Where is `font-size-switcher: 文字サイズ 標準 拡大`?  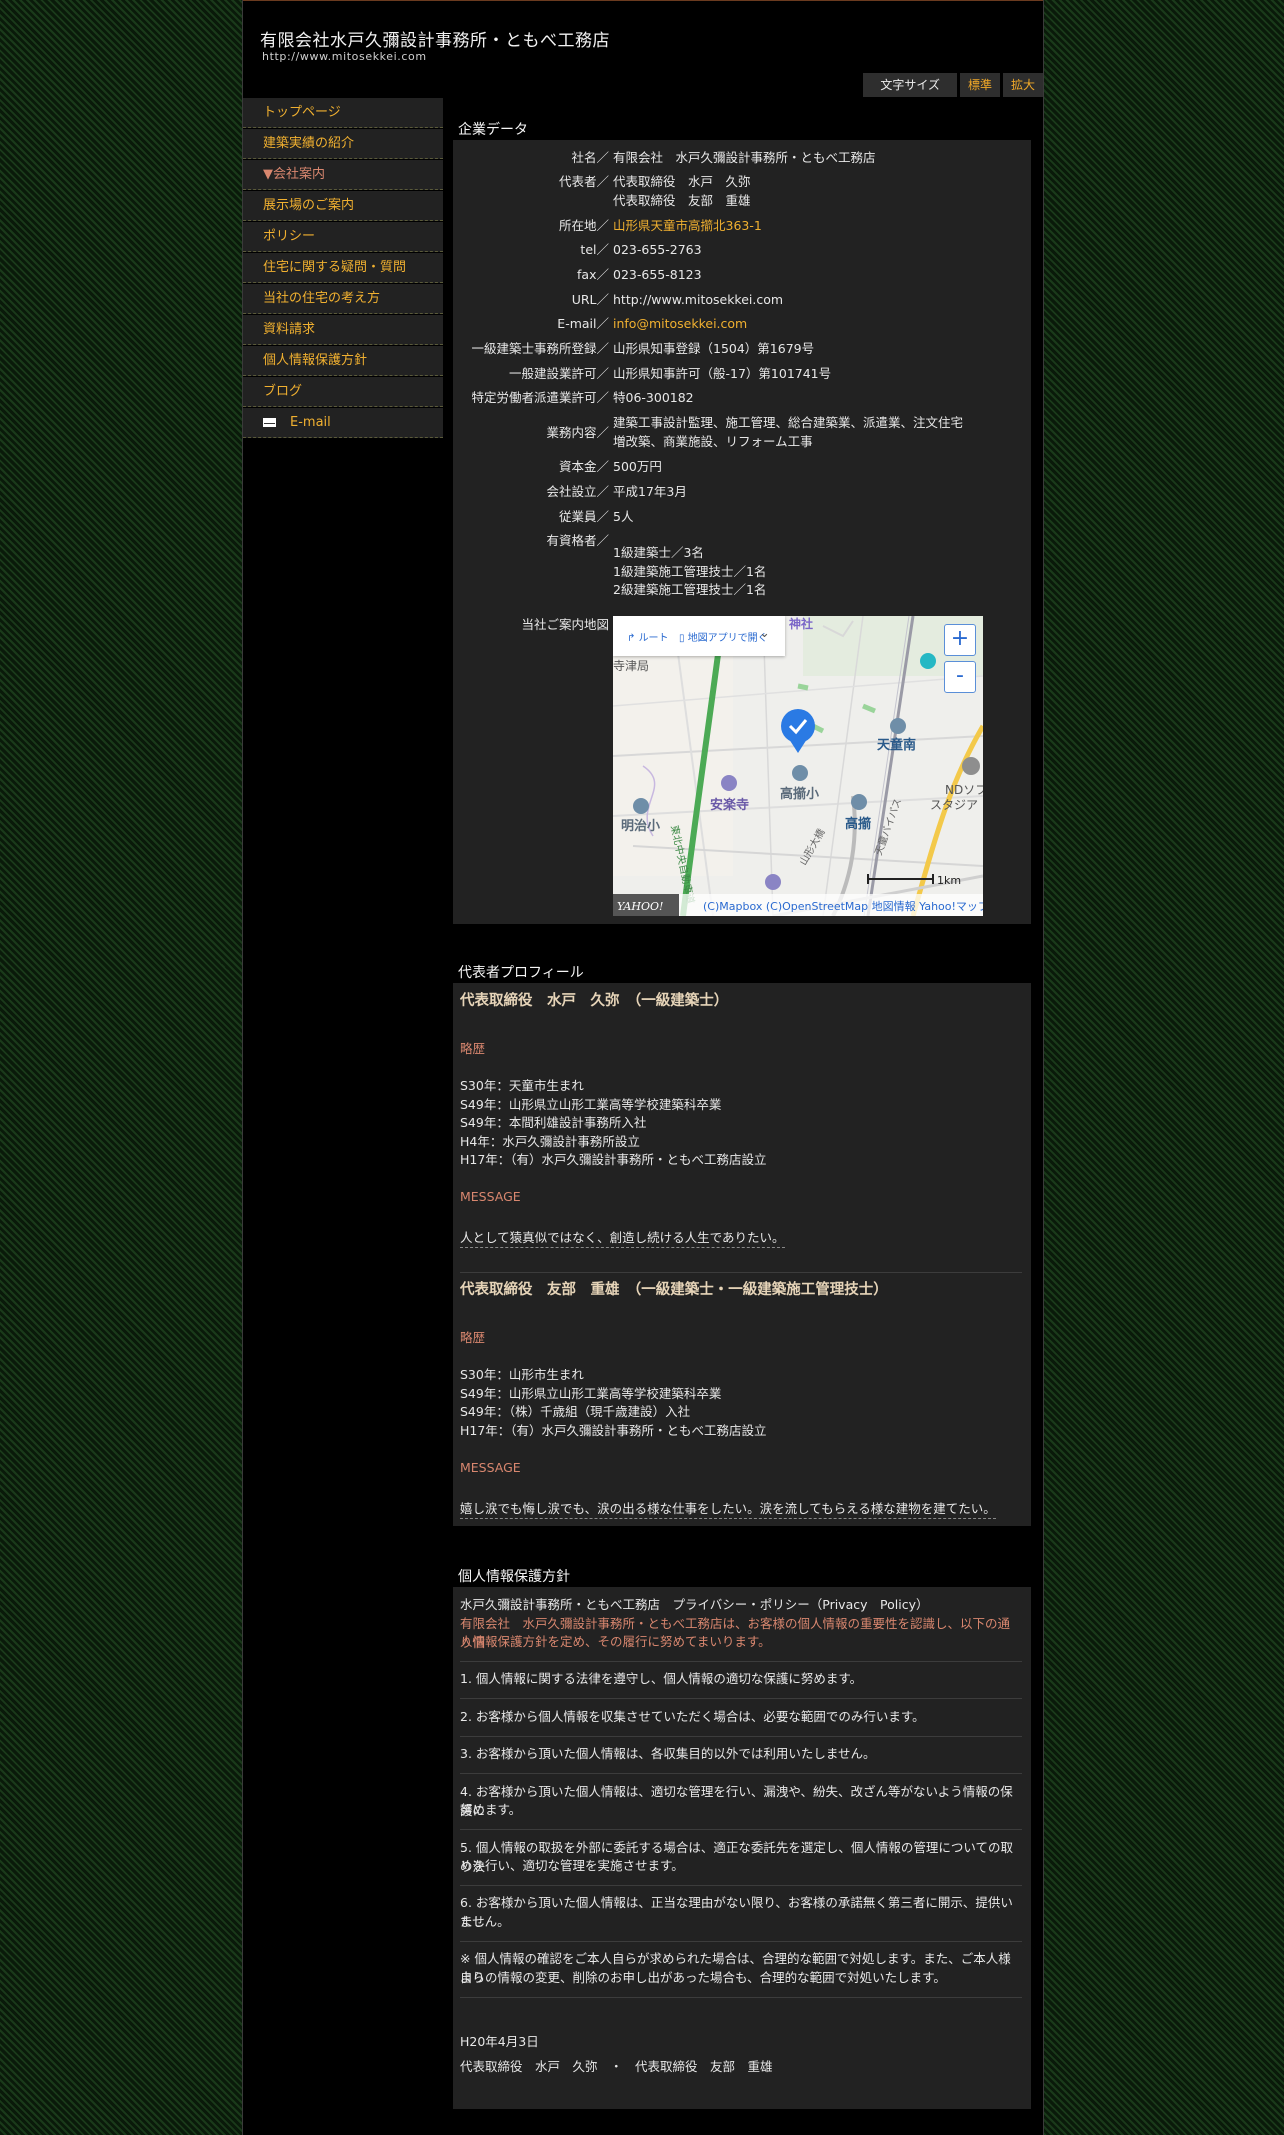 font-size-switcher: 文字サイズ 標準 拡大 is located at coordinates (951, 85).